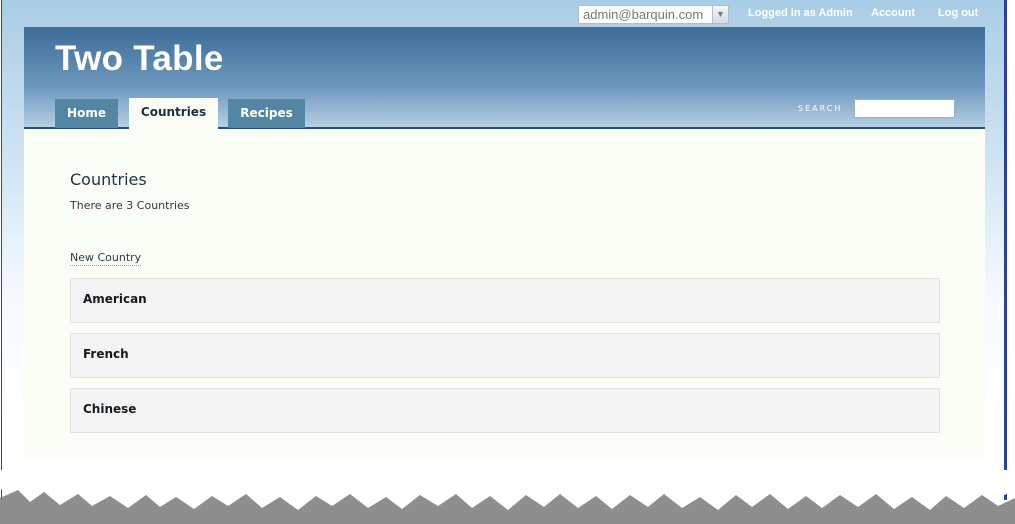  What do you see at coordinates (106, 354) in the screenshot?
I see `list-item-label: French` at bounding box center [106, 354].